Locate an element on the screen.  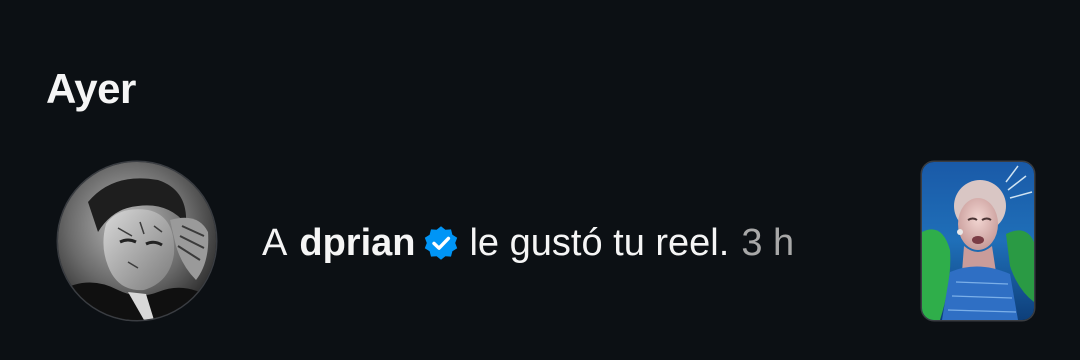
notification-text: A dprian le gustó tu reel. 3 h is located at coordinates (528, 243).